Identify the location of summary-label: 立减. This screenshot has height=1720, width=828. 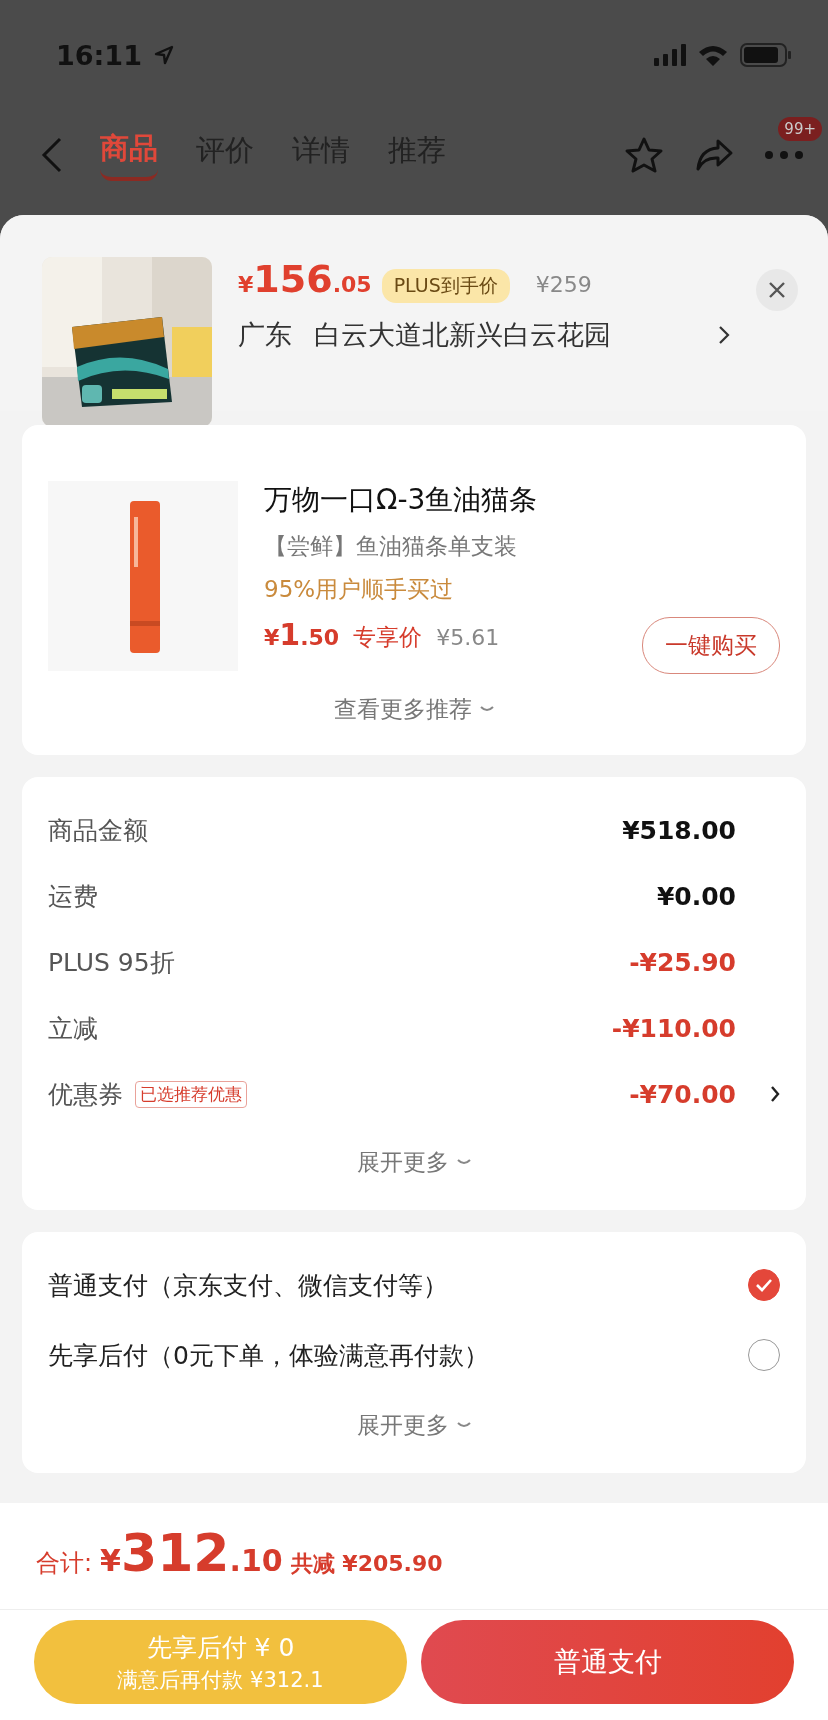
(73, 1028).